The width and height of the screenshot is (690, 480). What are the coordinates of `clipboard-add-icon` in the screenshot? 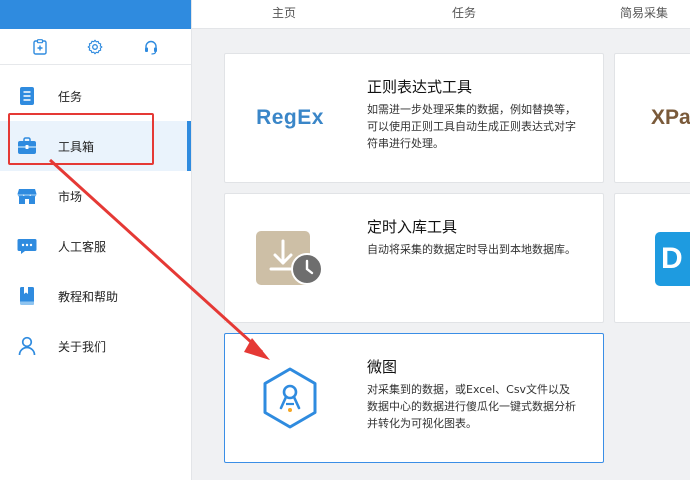 It's located at (40, 47).